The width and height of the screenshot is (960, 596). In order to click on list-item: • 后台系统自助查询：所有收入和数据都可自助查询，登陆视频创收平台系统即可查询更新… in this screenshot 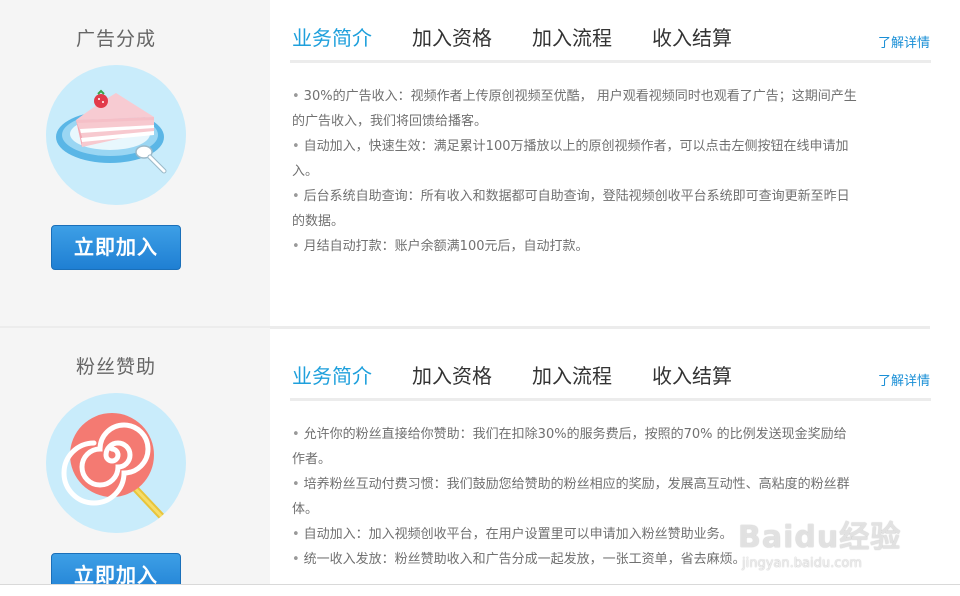, I will do `click(571, 209)`.